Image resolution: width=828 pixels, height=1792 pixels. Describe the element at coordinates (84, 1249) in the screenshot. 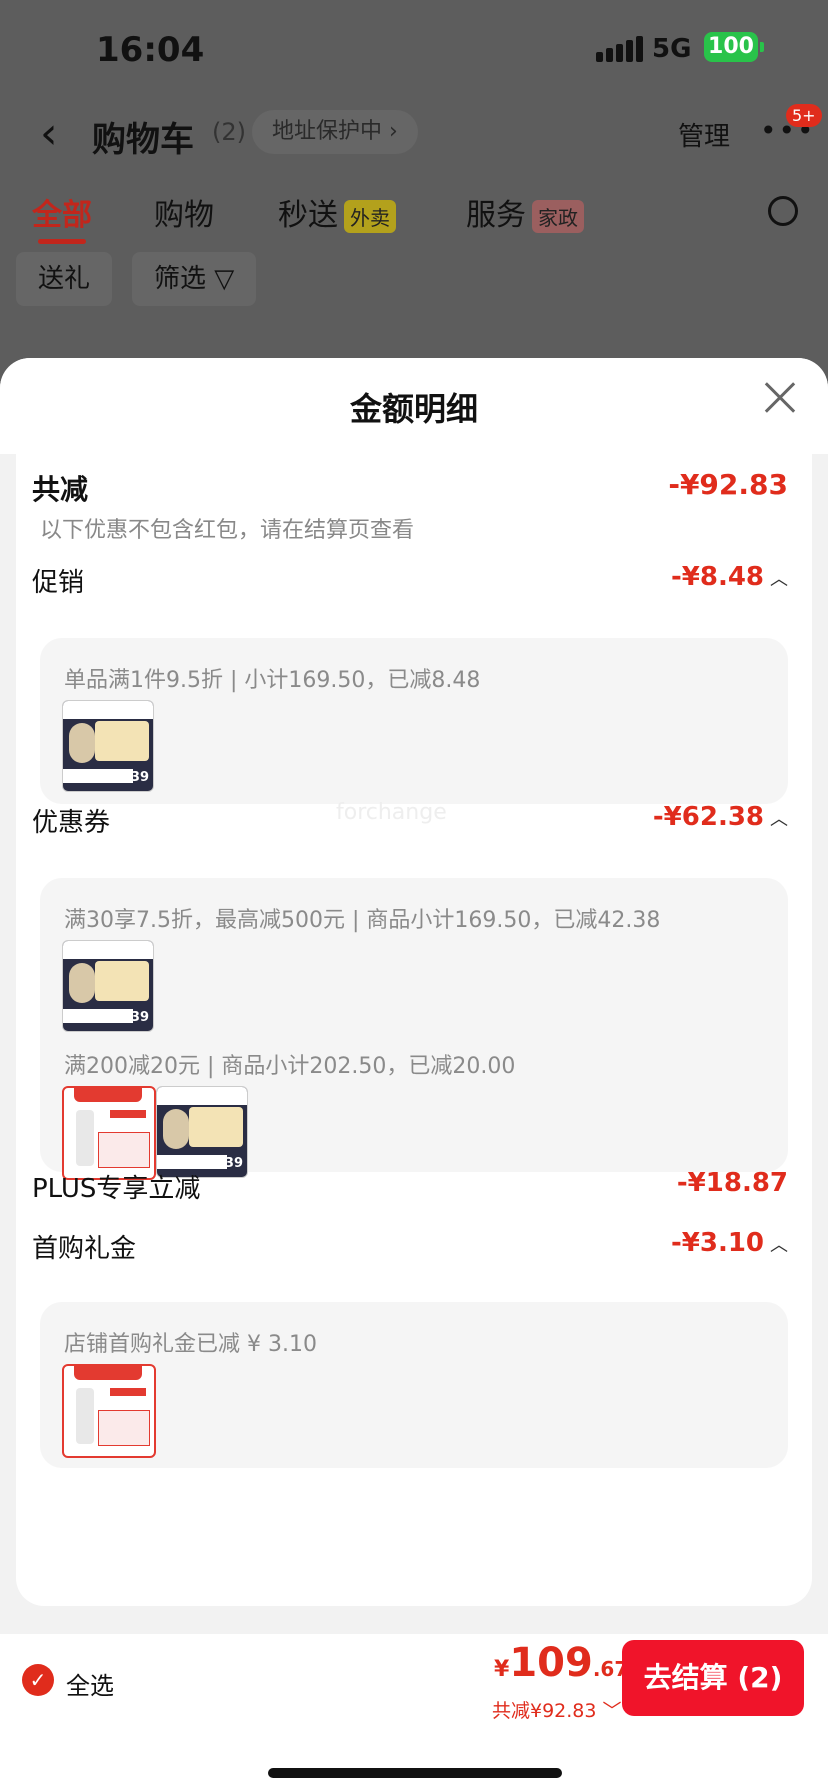

I see `first-purchase-gift-label: 首购礼金` at that location.